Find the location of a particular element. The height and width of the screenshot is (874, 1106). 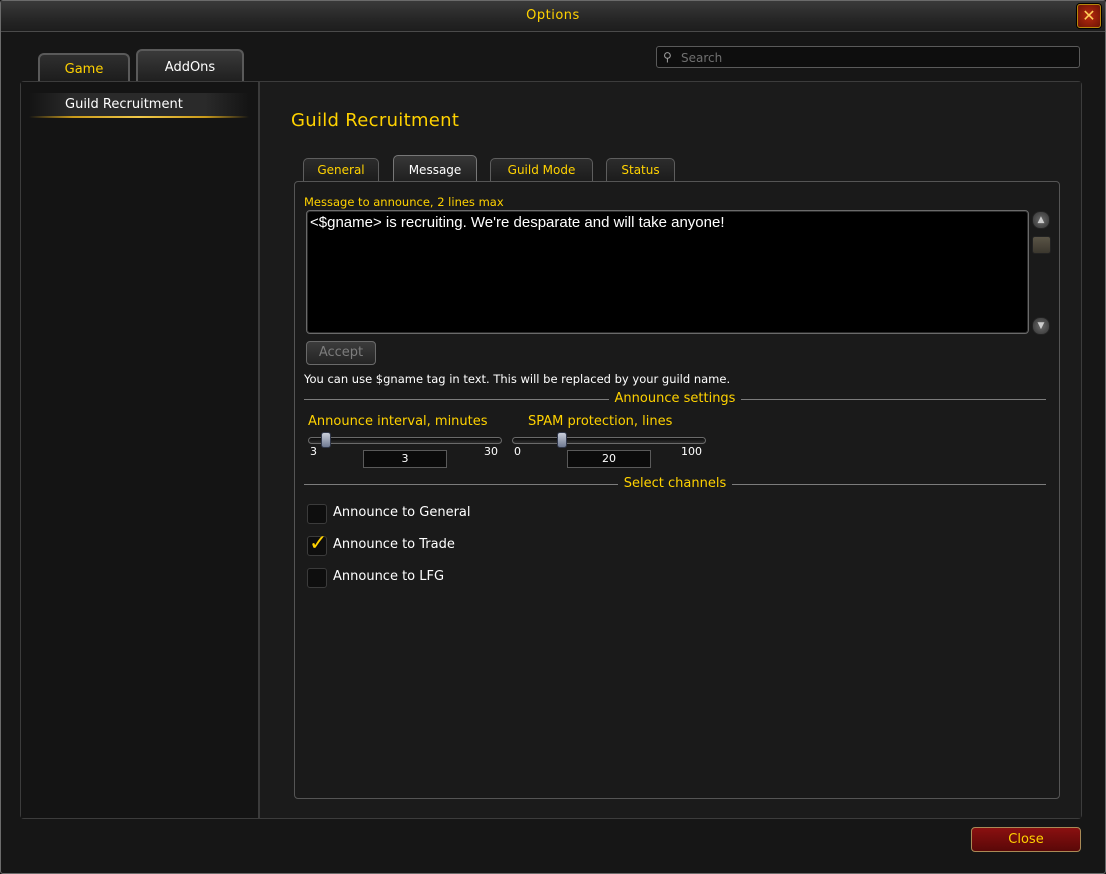

close-button: Close is located at coordinates (1026, 839).